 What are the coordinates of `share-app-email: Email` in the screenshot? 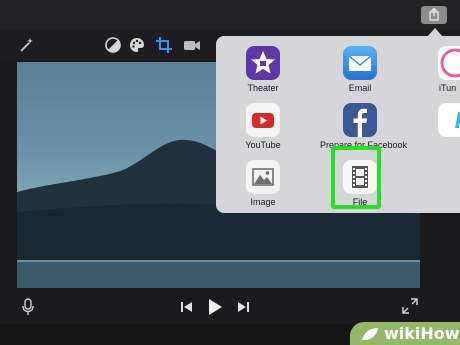 It's located at (360, 69).